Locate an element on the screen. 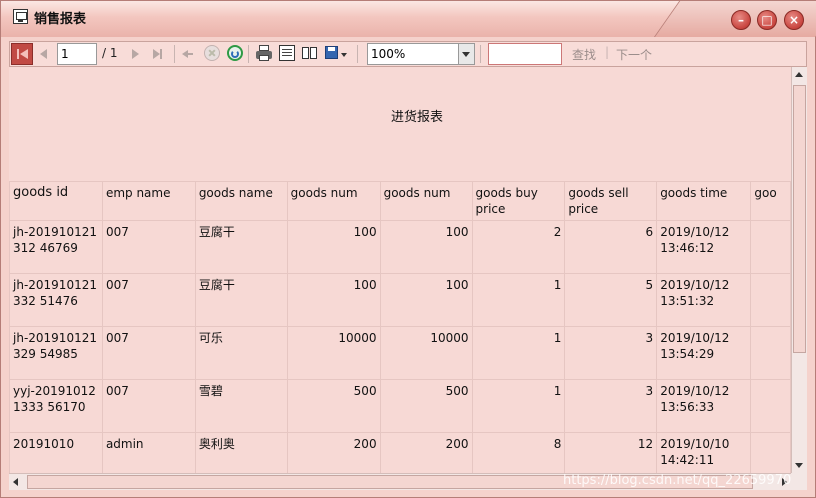  scroll-up-icon is located at coordinates (799, 74).